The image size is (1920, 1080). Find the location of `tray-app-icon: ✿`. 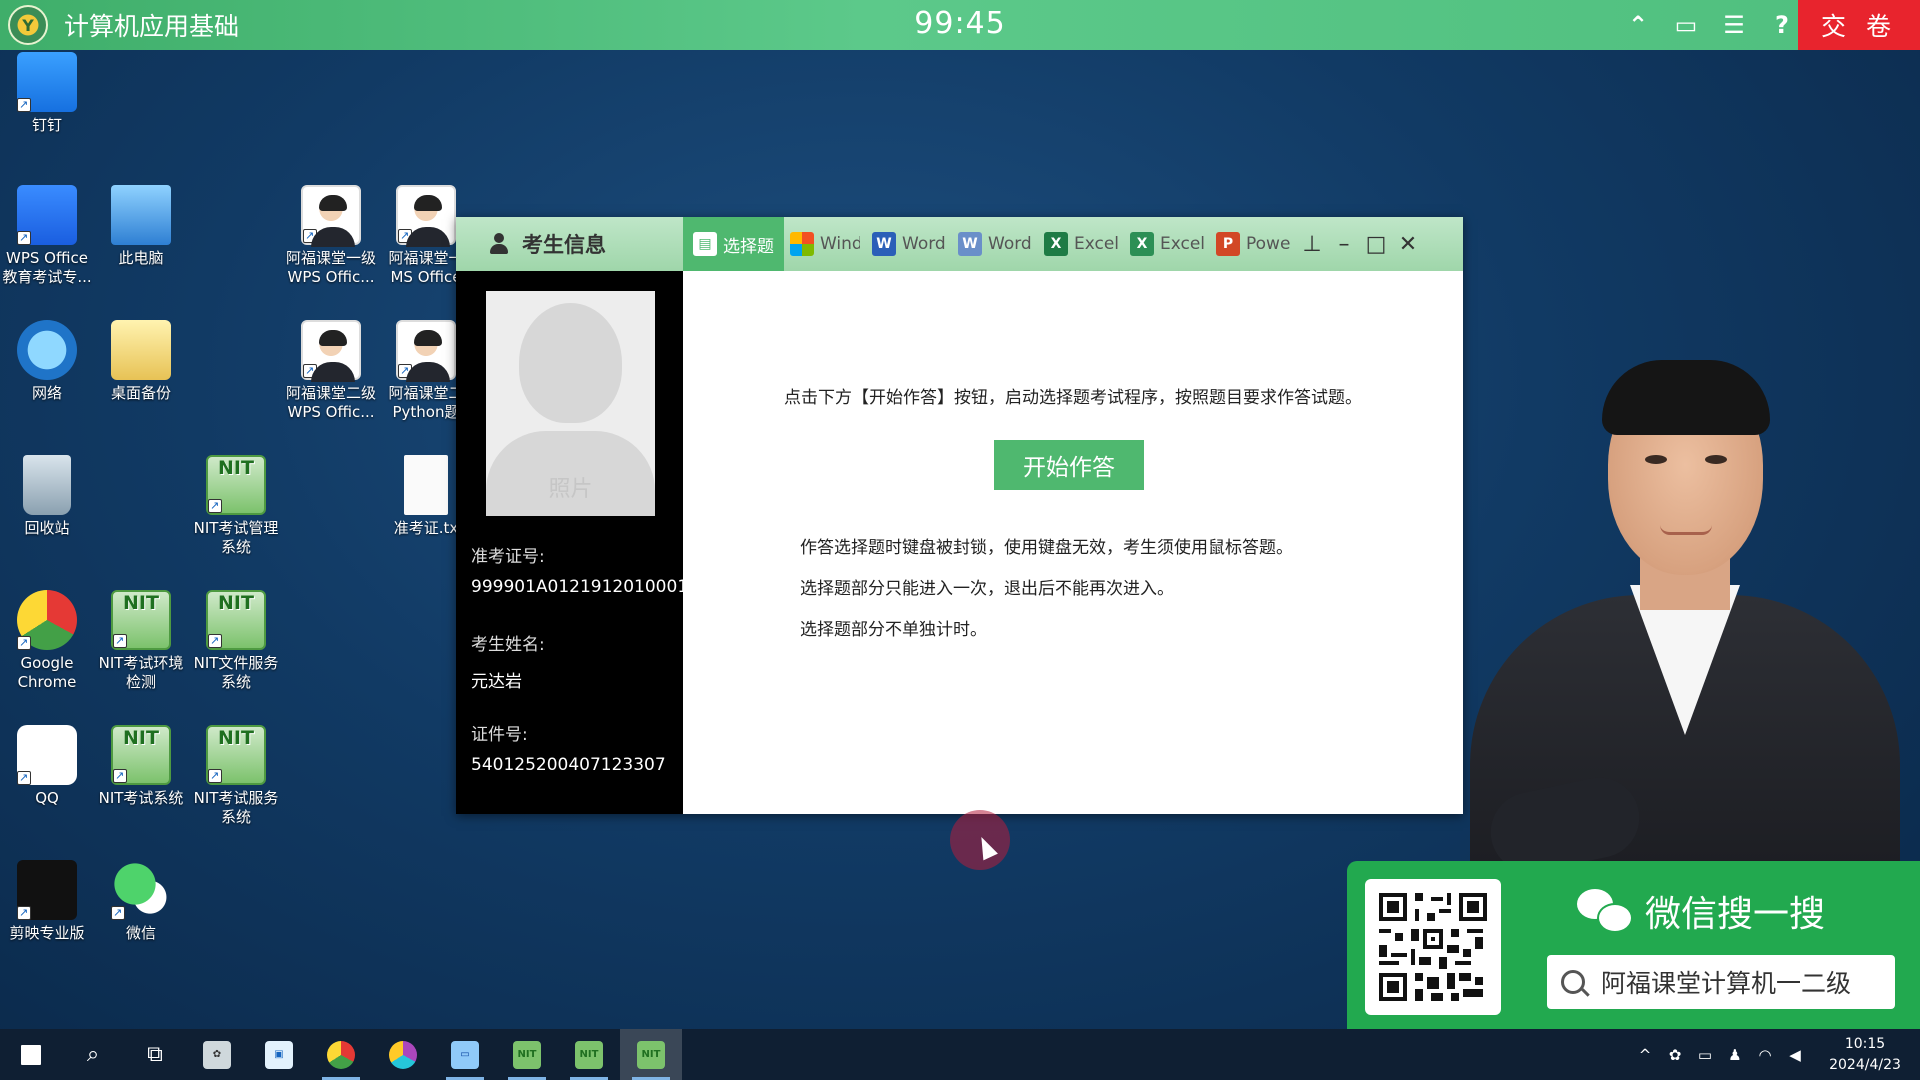

tray-app-icon: ✿ is located at coordinates (1675, 1054).